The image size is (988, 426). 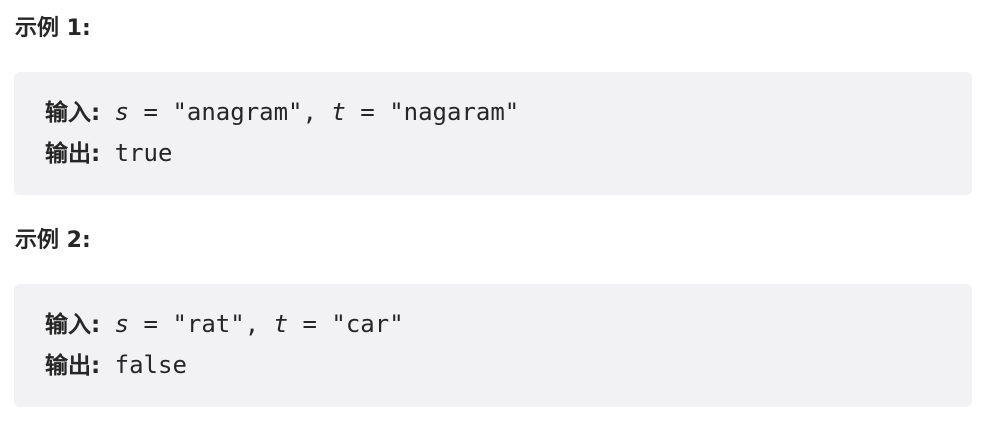 I want to click on example-2-input-line: 输入: s = "rat", t = "car", so click(x=224, y=324).